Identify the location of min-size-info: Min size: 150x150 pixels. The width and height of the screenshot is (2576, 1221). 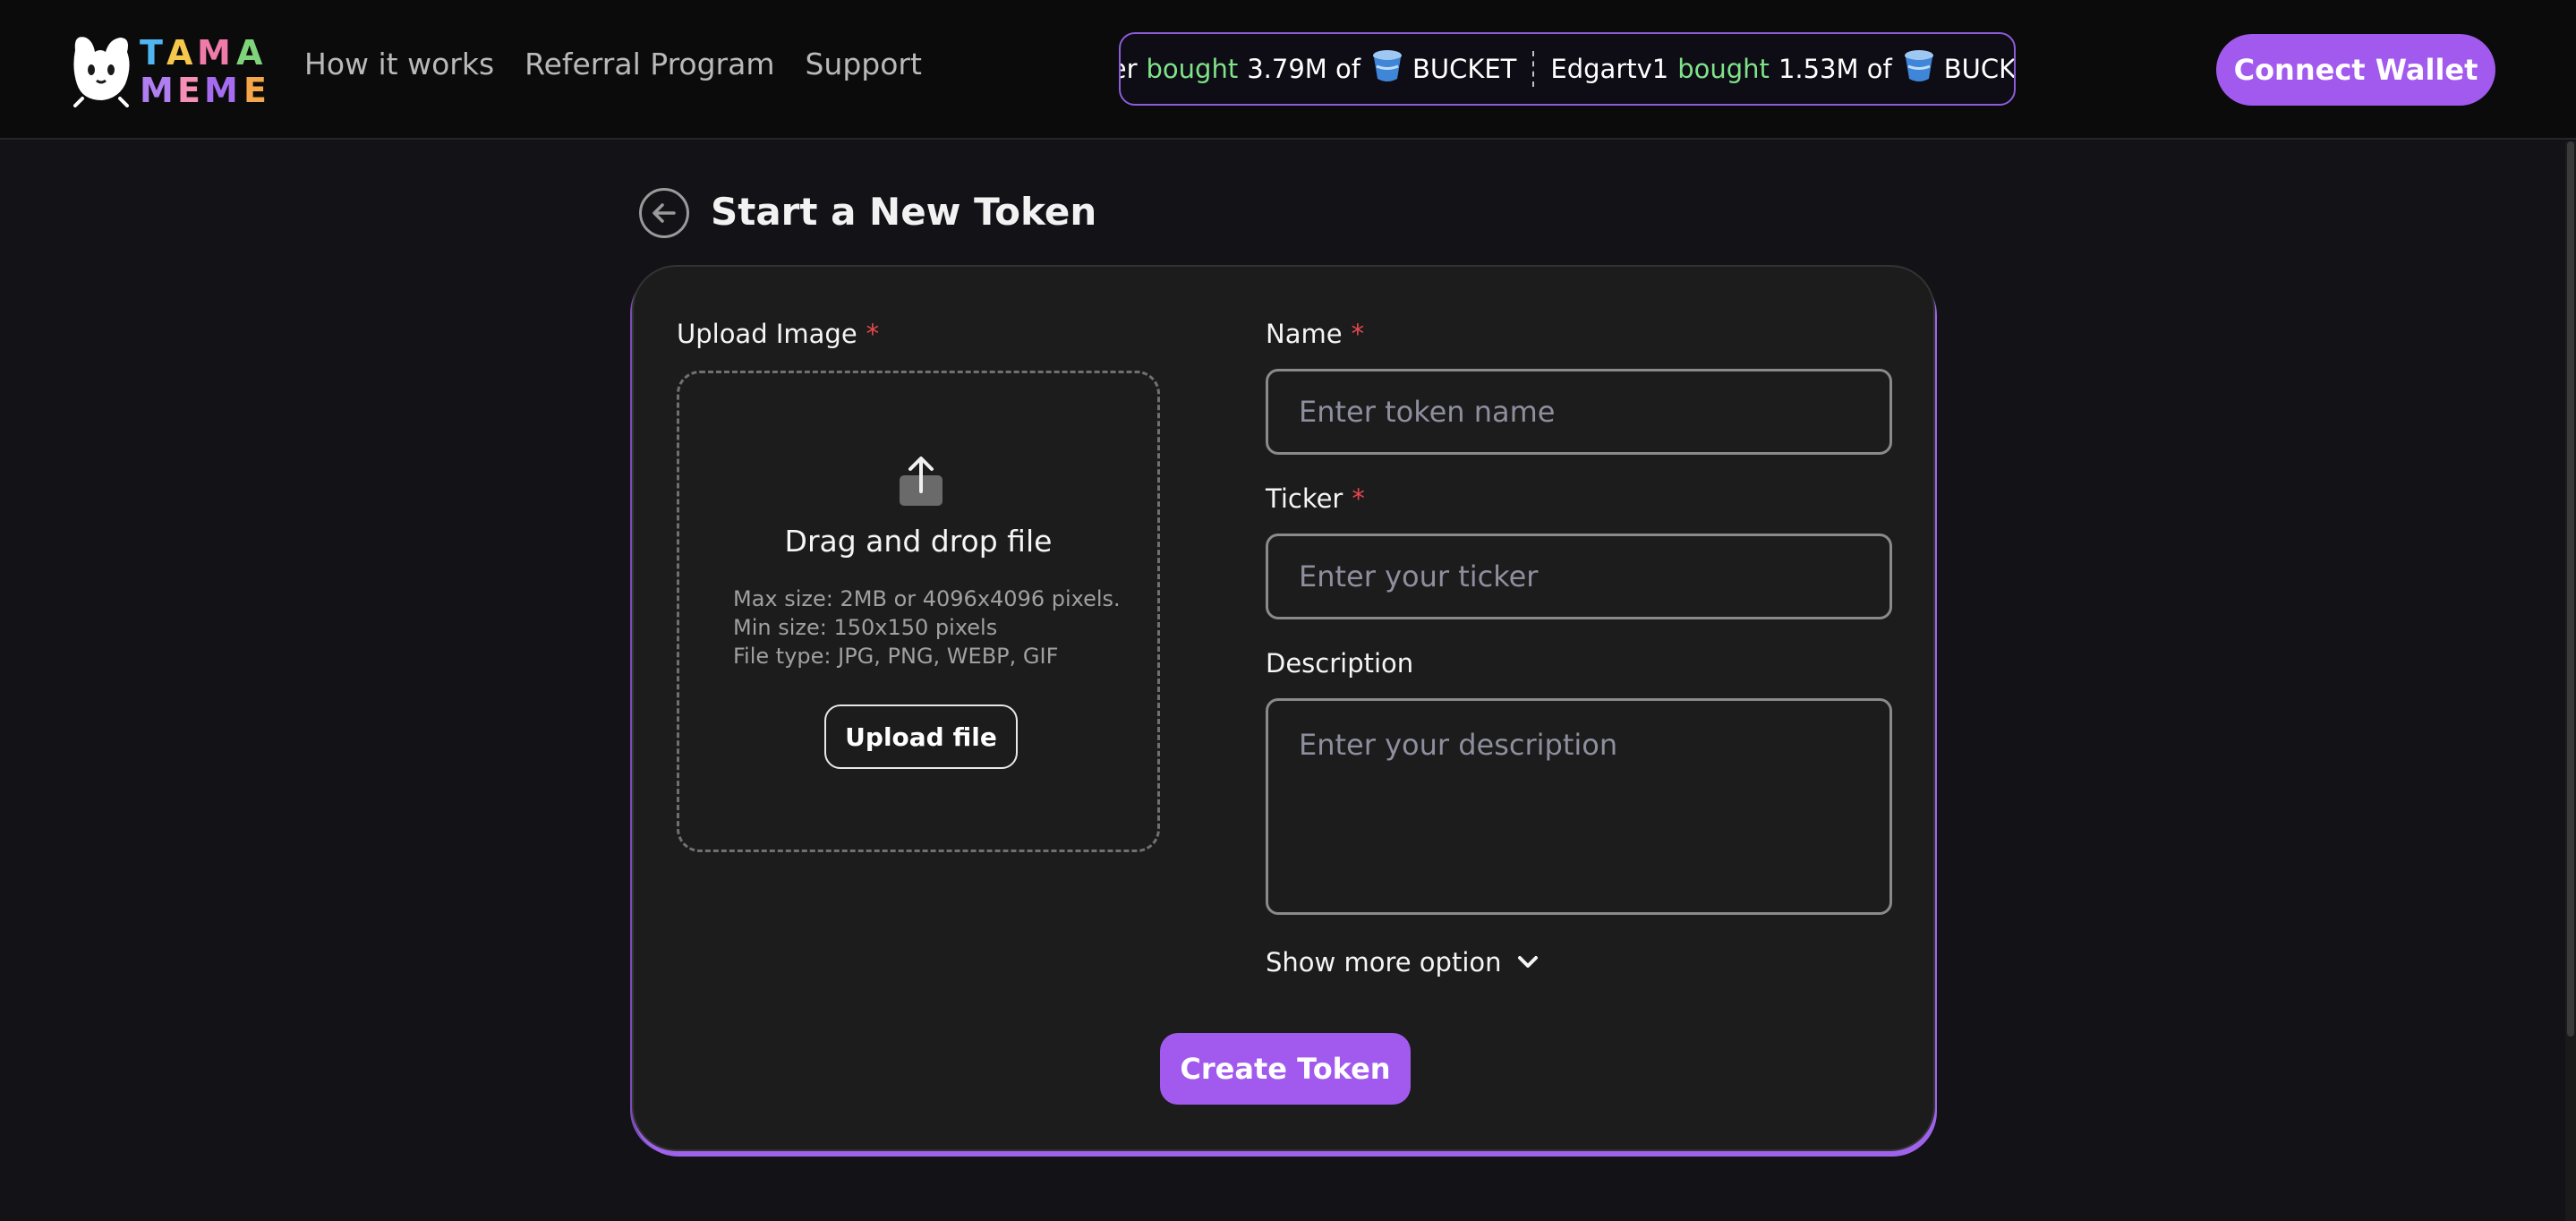
(865, 627).